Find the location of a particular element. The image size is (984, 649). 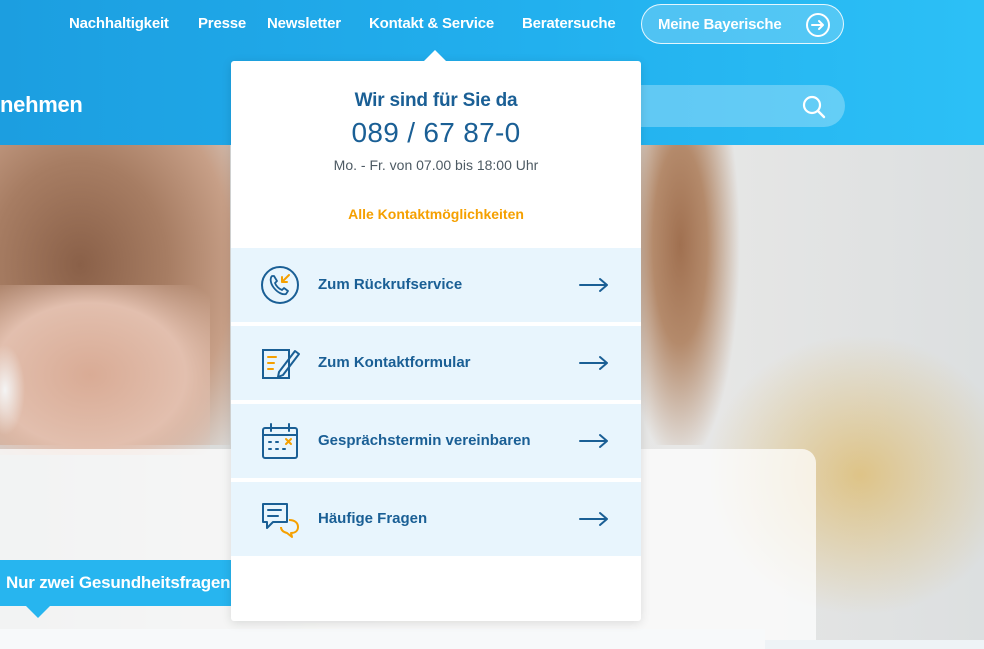

opening-hours: Mo. - Fr. von 07.00 bis 18:00 Uhr is located at coordinates (436, 165).